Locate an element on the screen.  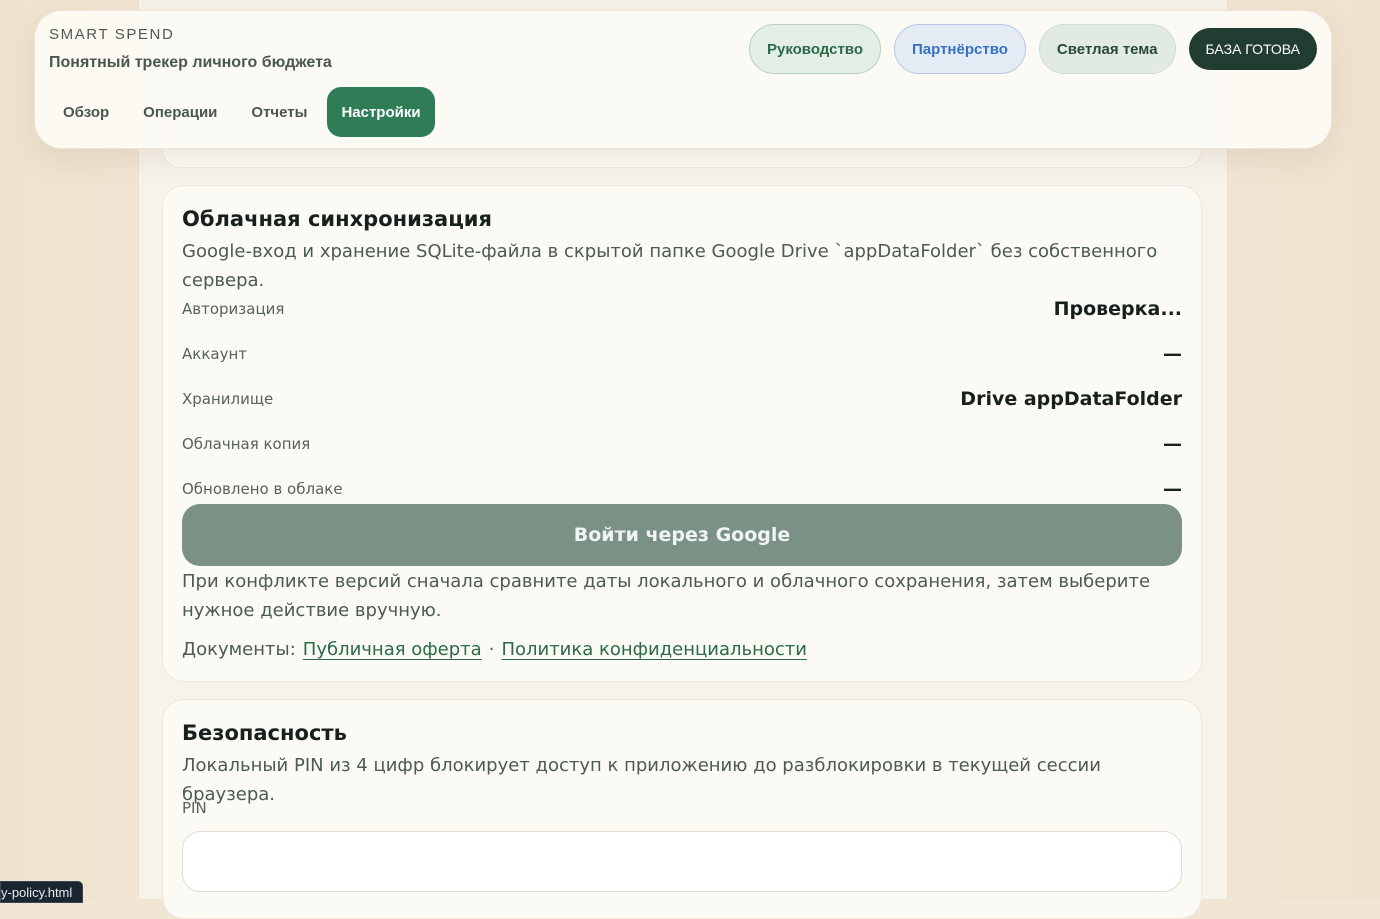
link-status-tooltip: y-policy.html is located at coordinates (41, 892).